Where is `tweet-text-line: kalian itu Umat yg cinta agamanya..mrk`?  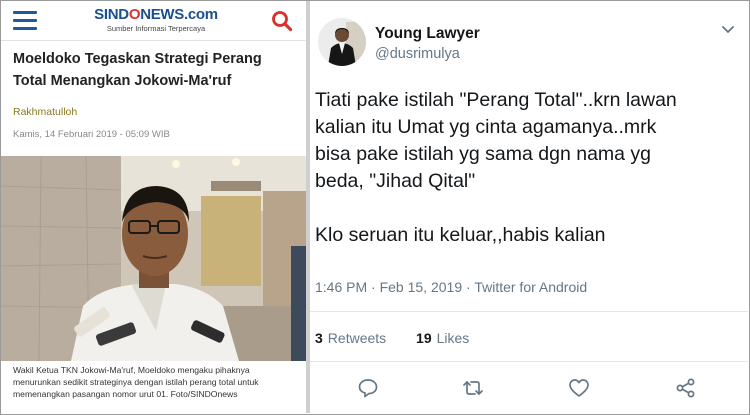
tweet-text-line: kalian itu Umat yg cinta agamanya..mrk is located at coordinates (486, 127).